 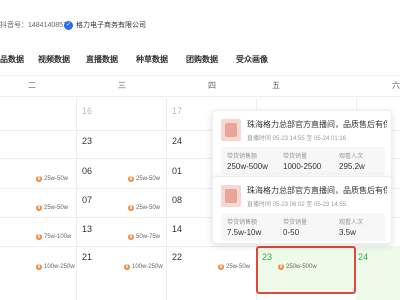 I want to click on sales-range: 75w-100w, so click(x=58, y=237).